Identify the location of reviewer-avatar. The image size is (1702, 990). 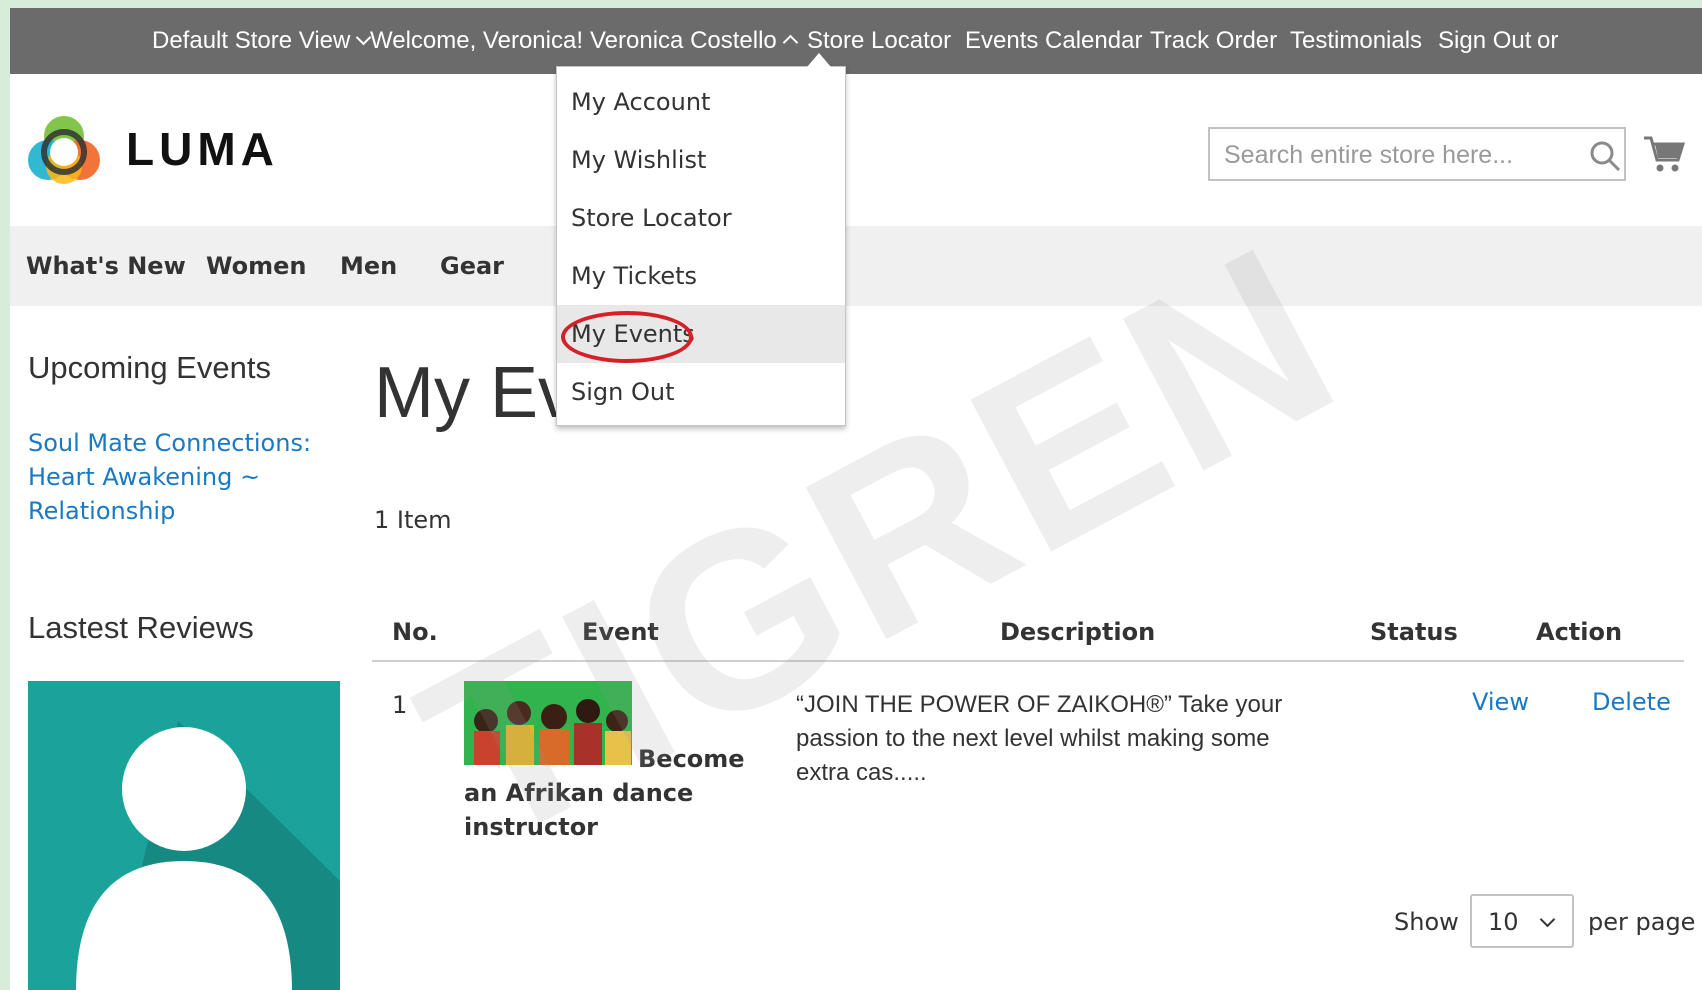
(184, 835).